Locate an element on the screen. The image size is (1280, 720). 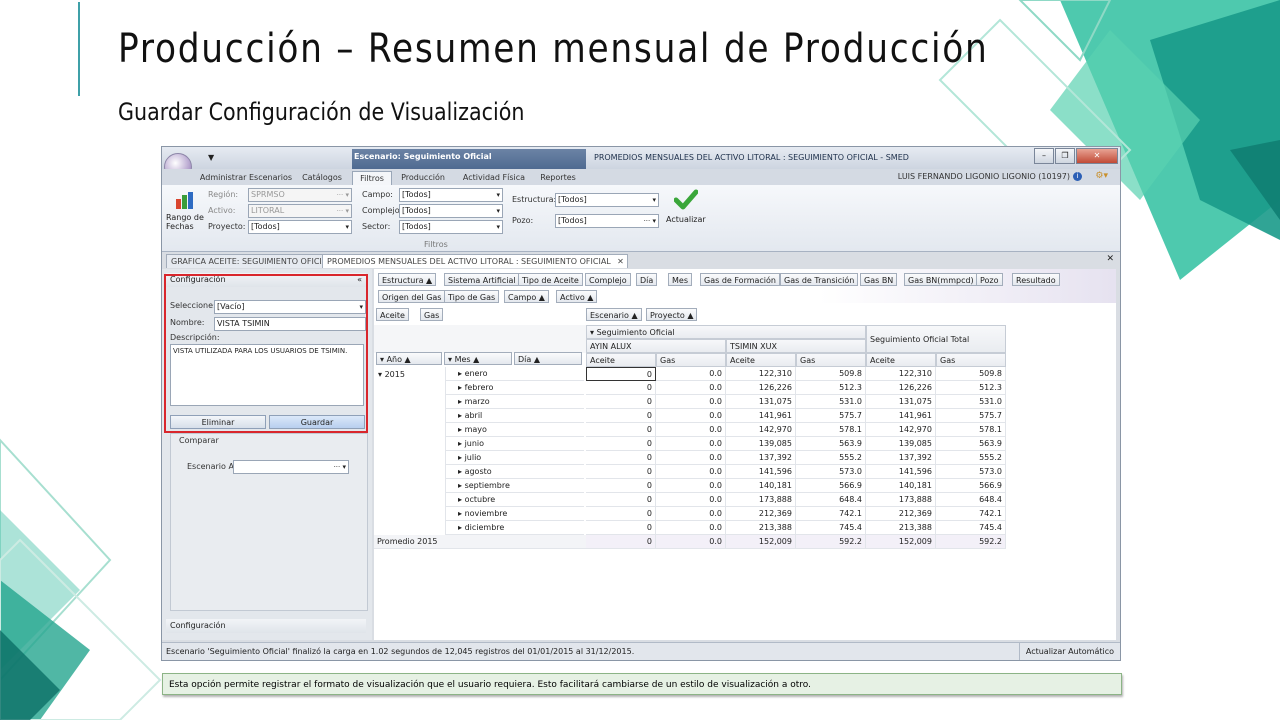
close-button: ✕ is located at coordinates (1097, 156).